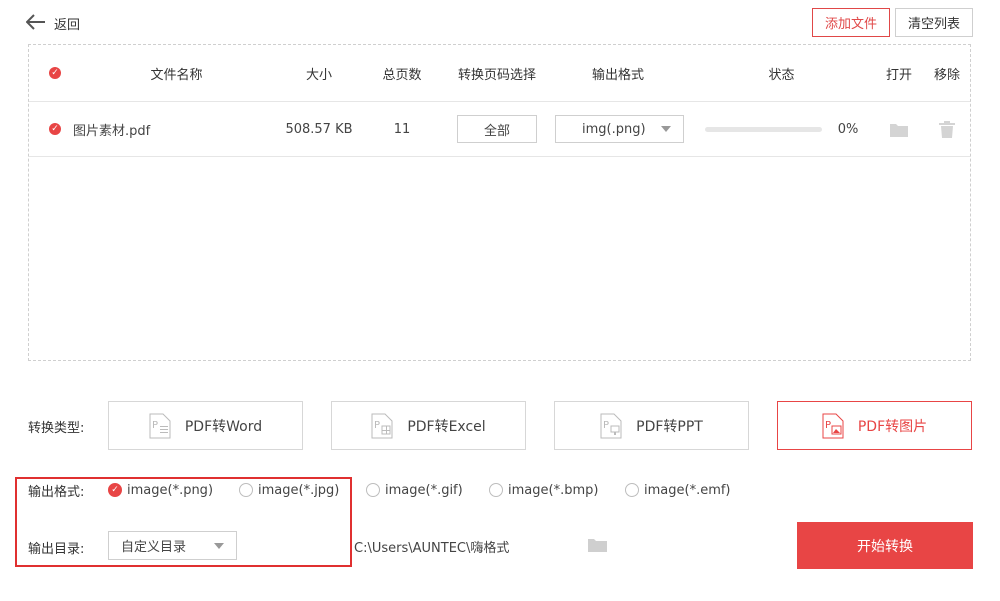  What do you see at coordinates (899, 129) in the screenshot?
I see `open-folder-icon` at bounding box center [899, 129].